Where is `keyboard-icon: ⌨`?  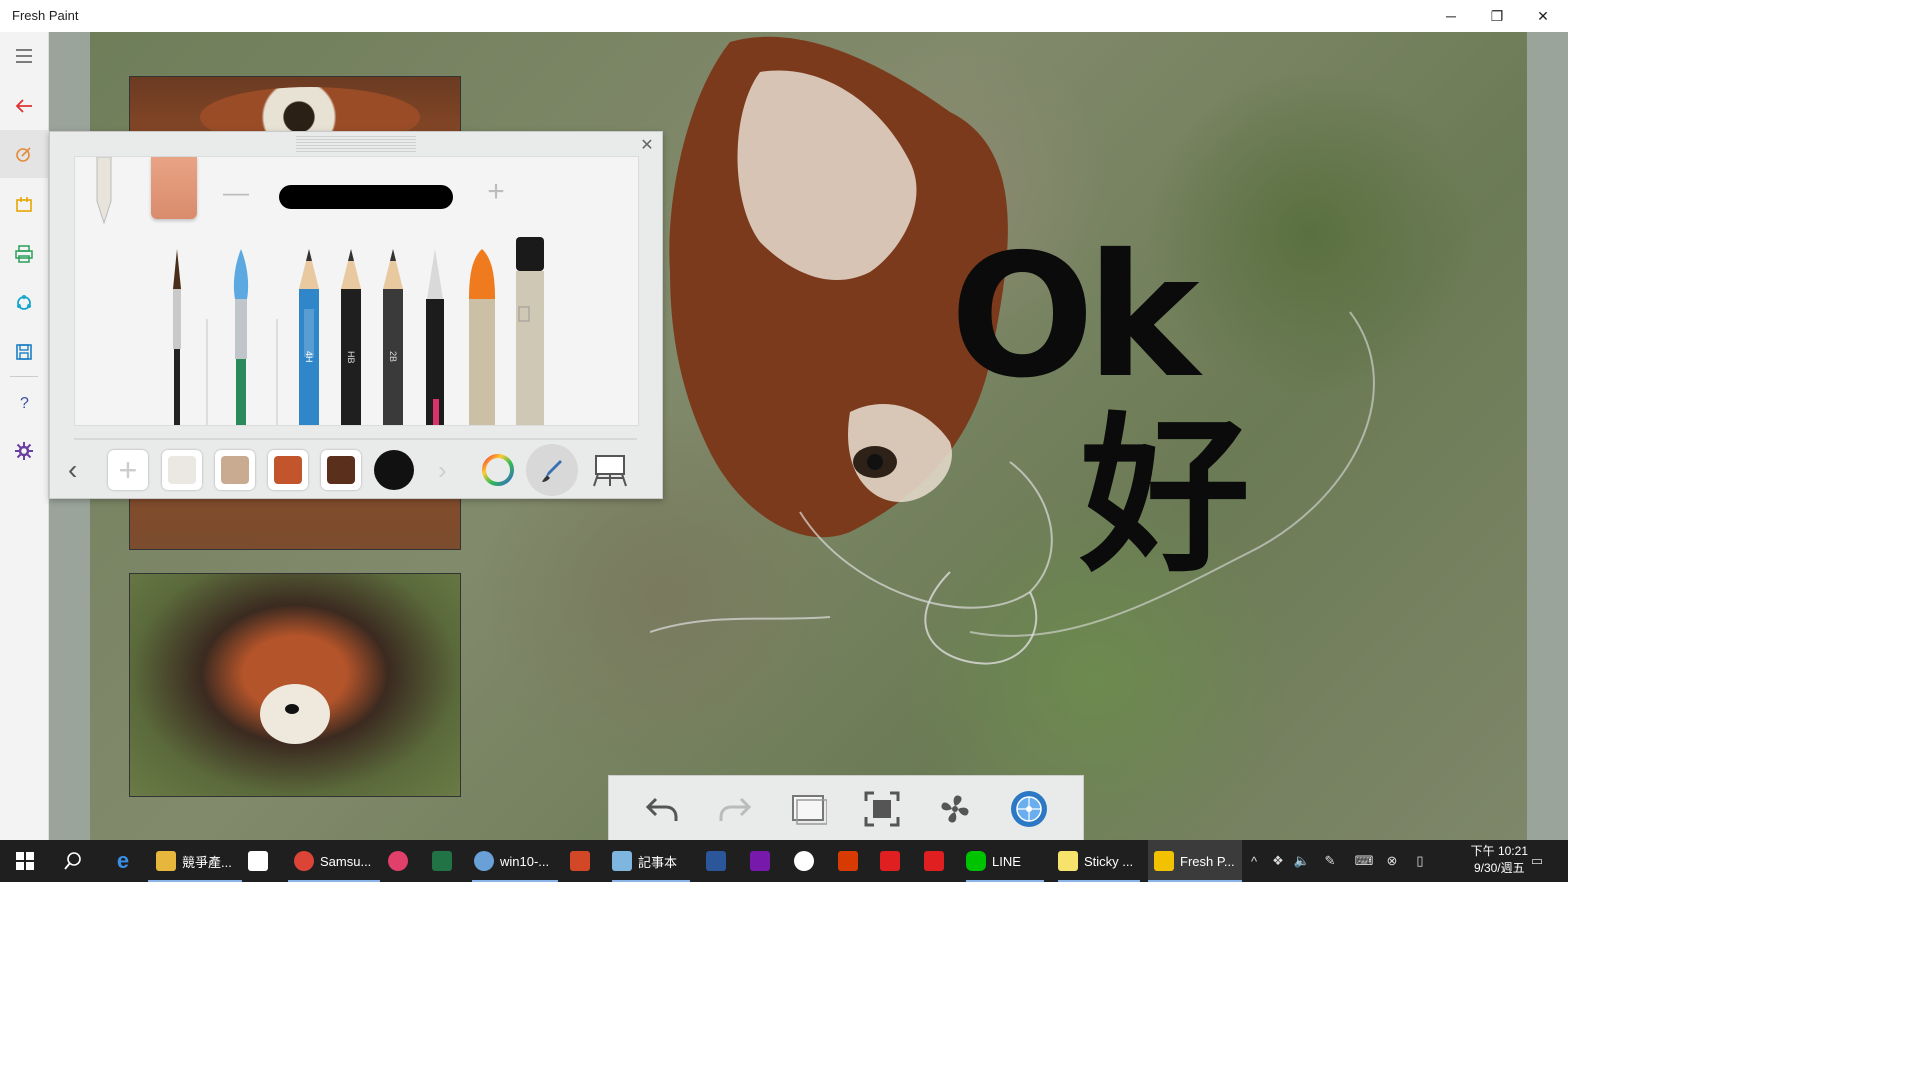
keyboard-icon: ⌨ is located at coordinates (1364, 860).